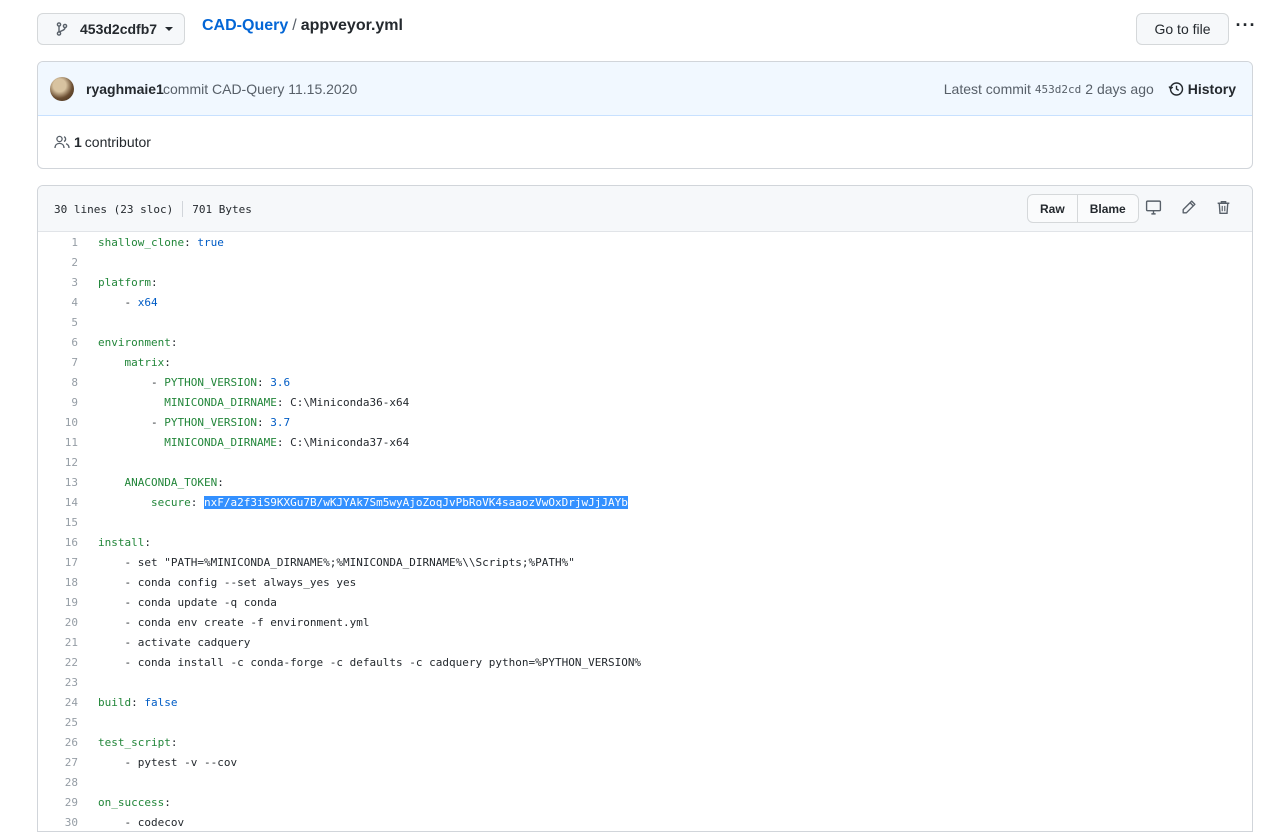 The height and width of the screenshot is (834, 1268). I want to click on line-number: 5, so click(58, 322).